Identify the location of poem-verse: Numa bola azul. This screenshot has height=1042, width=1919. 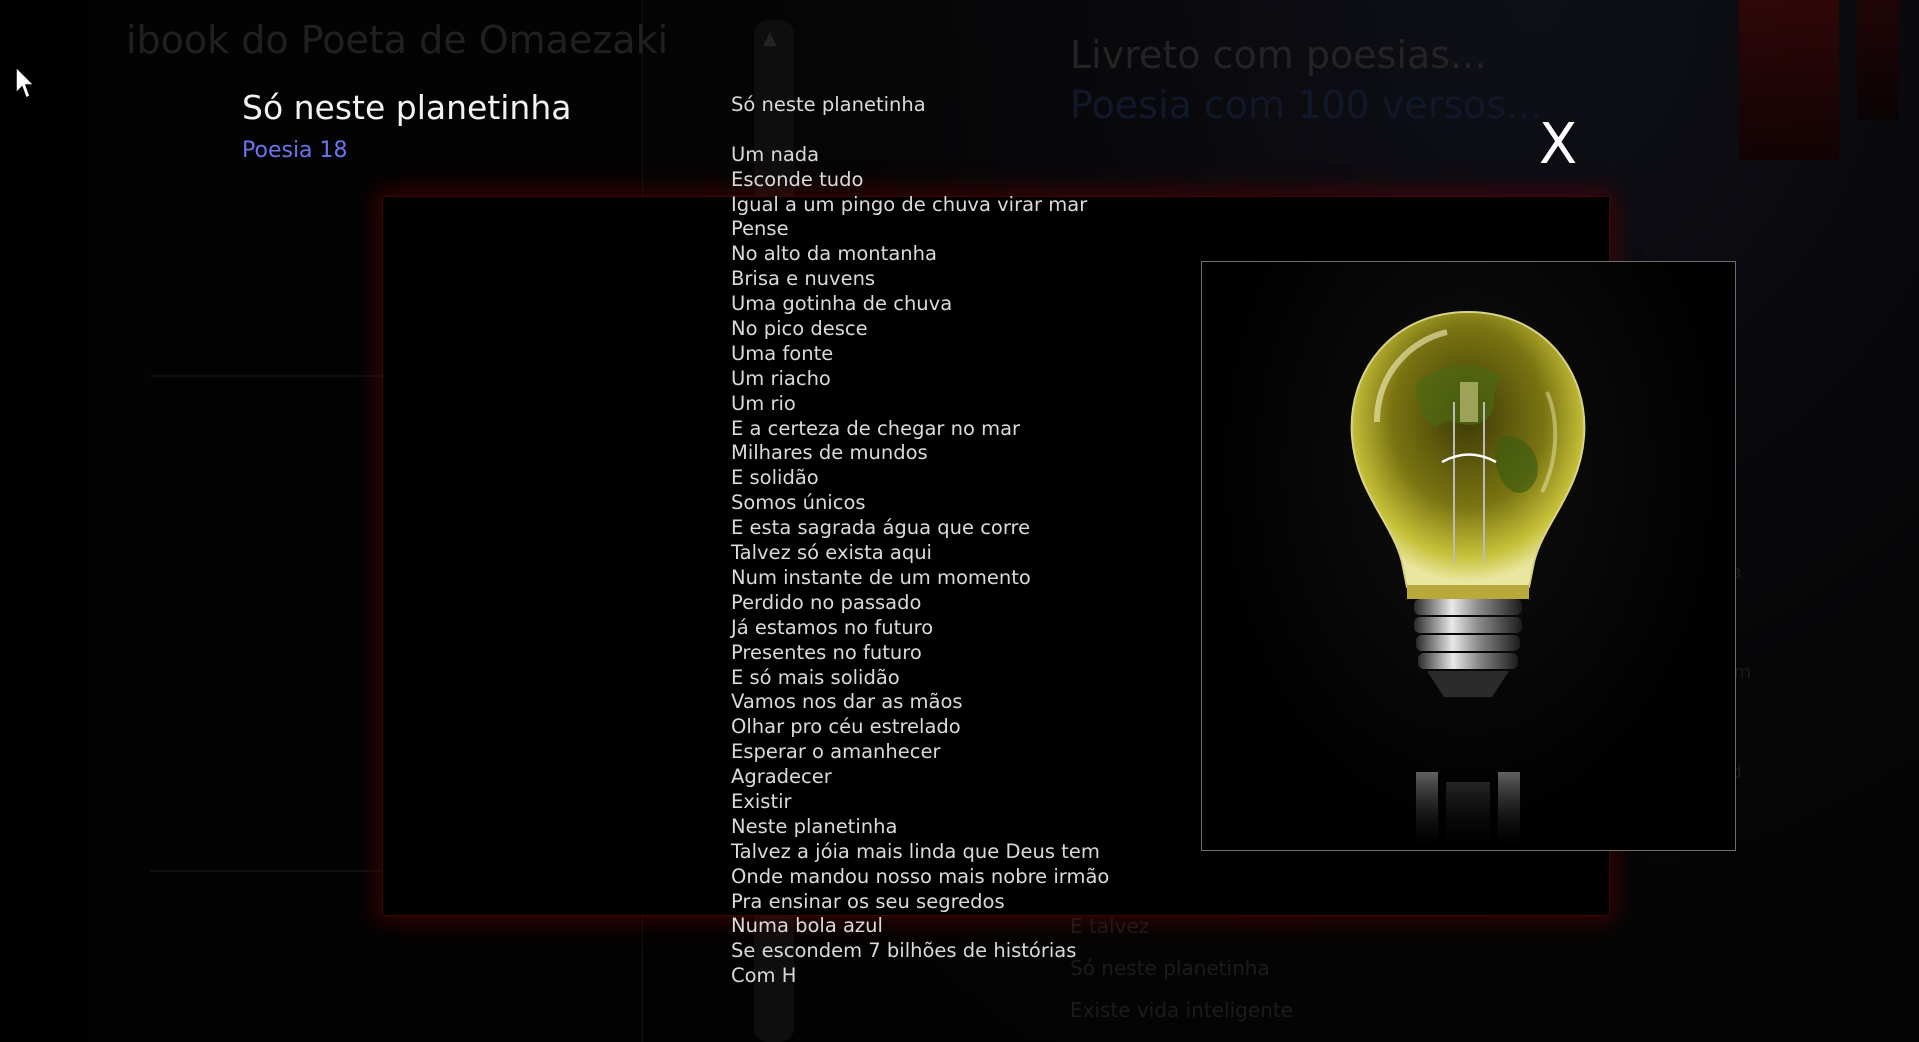
(807, 926).